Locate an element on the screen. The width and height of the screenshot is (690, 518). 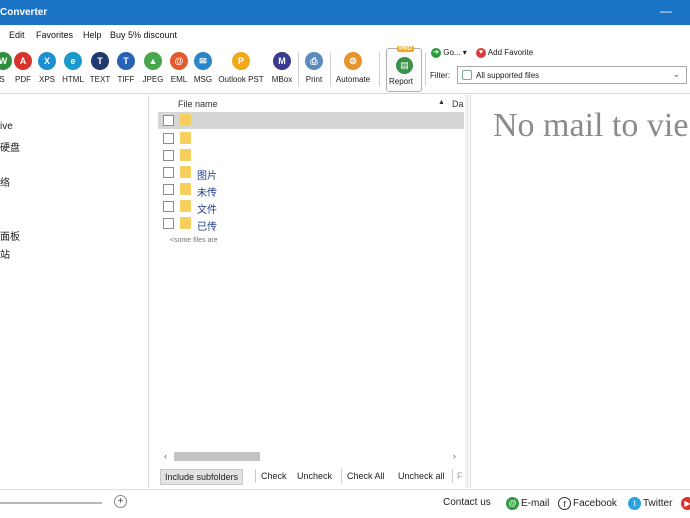
tool-mbox-button: M MBox is located at coordinates (282, 70).